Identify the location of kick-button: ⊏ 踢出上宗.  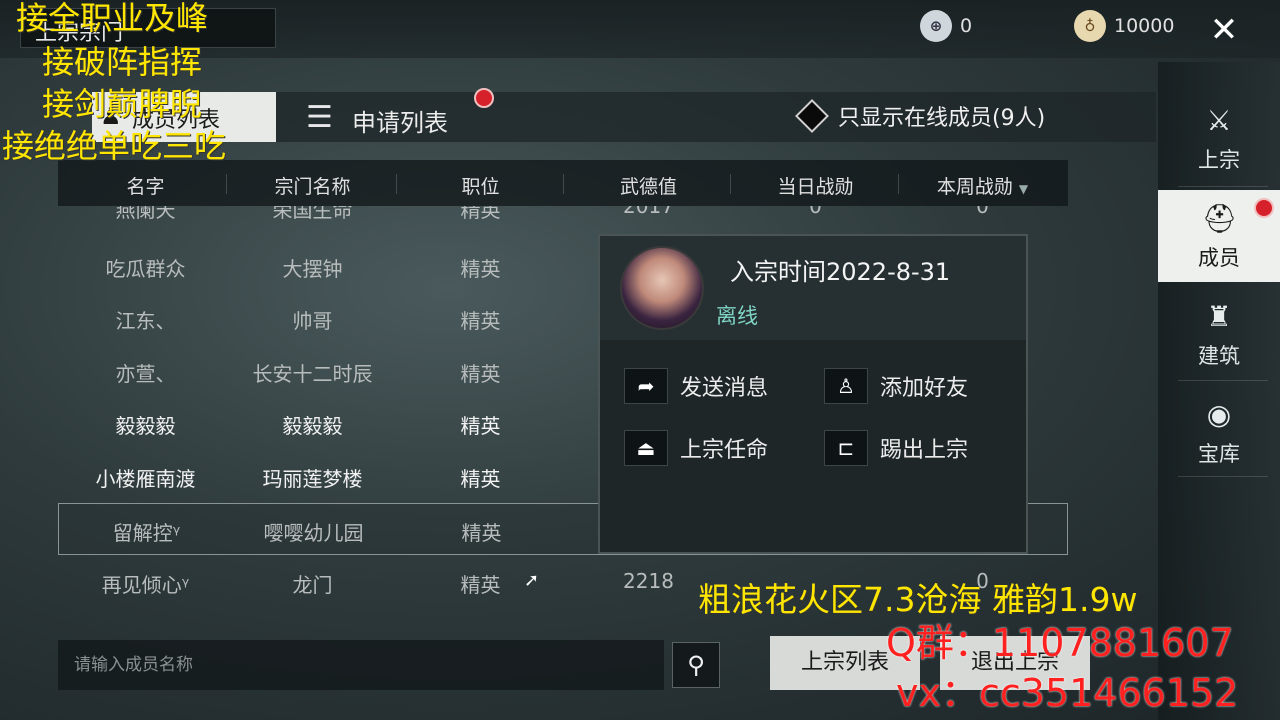
(896, 448).